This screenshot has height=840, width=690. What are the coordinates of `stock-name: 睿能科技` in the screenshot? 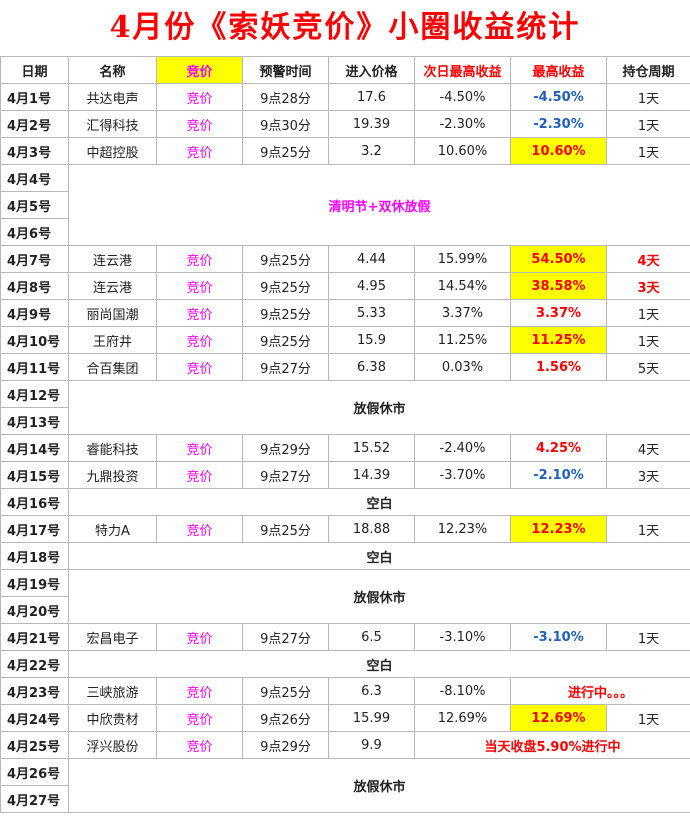 It's located at (112, 448).